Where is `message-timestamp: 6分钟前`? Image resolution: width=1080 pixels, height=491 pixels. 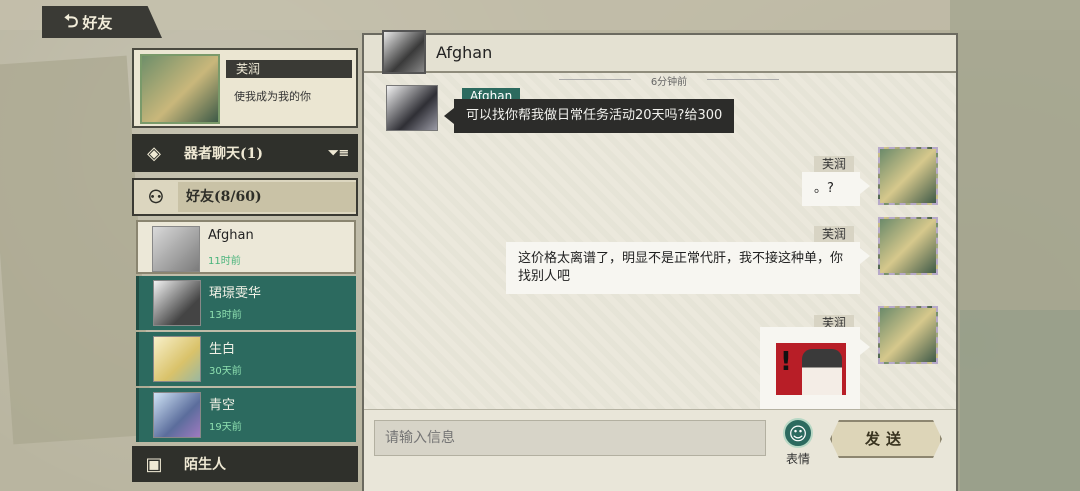 message-timestamp: 6分钟前 is located at coordinates (669, 80).